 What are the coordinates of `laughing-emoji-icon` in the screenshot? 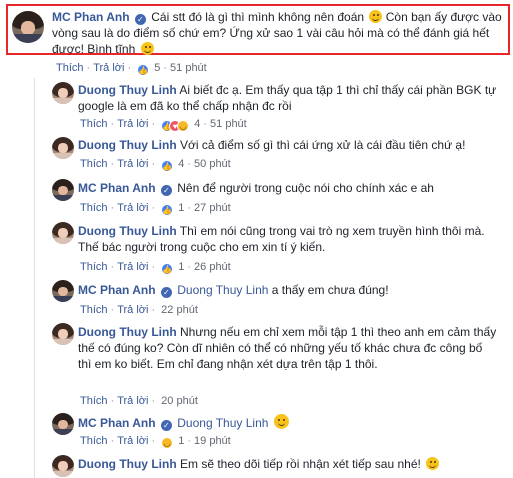 It's located at (433, 463).